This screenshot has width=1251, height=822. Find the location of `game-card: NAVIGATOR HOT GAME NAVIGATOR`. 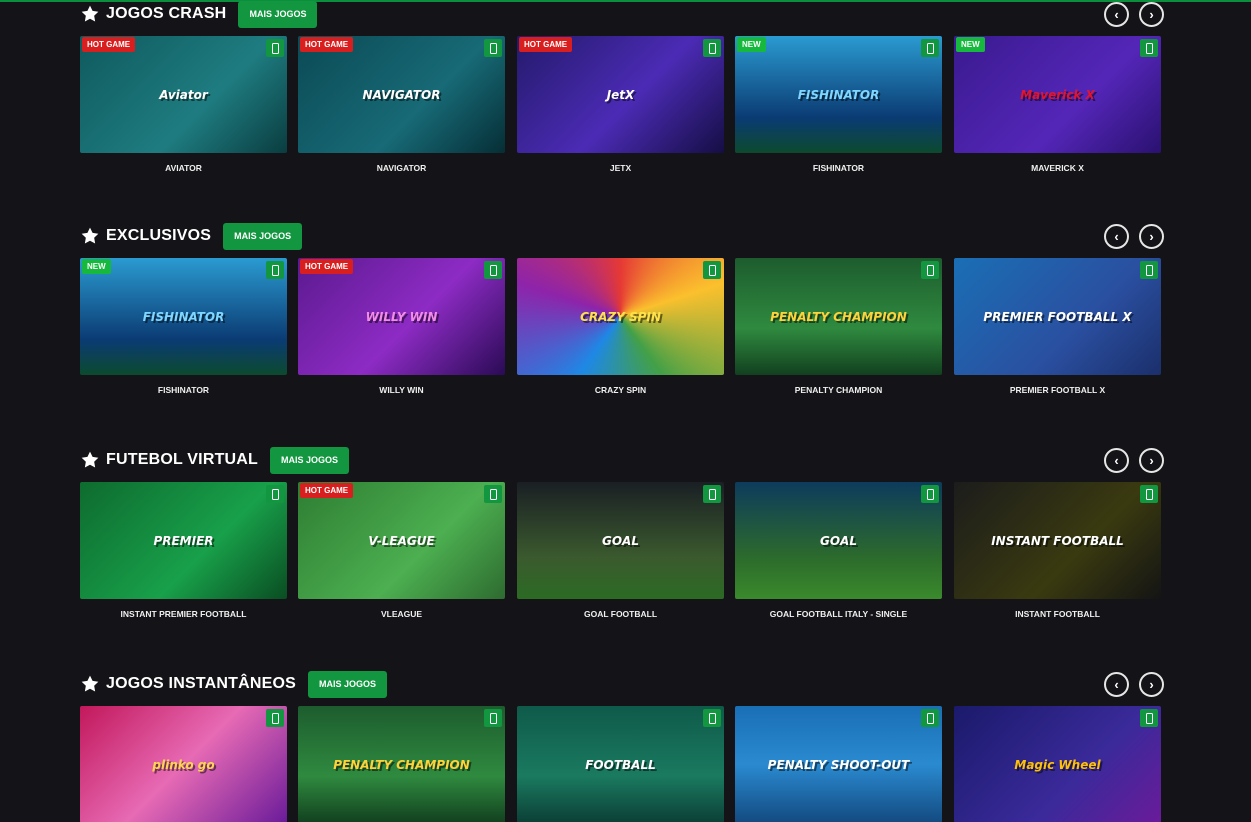

game-card: NAVIGATOR HOT GAME NAVIGATOR is located at coordinates (402, 104).